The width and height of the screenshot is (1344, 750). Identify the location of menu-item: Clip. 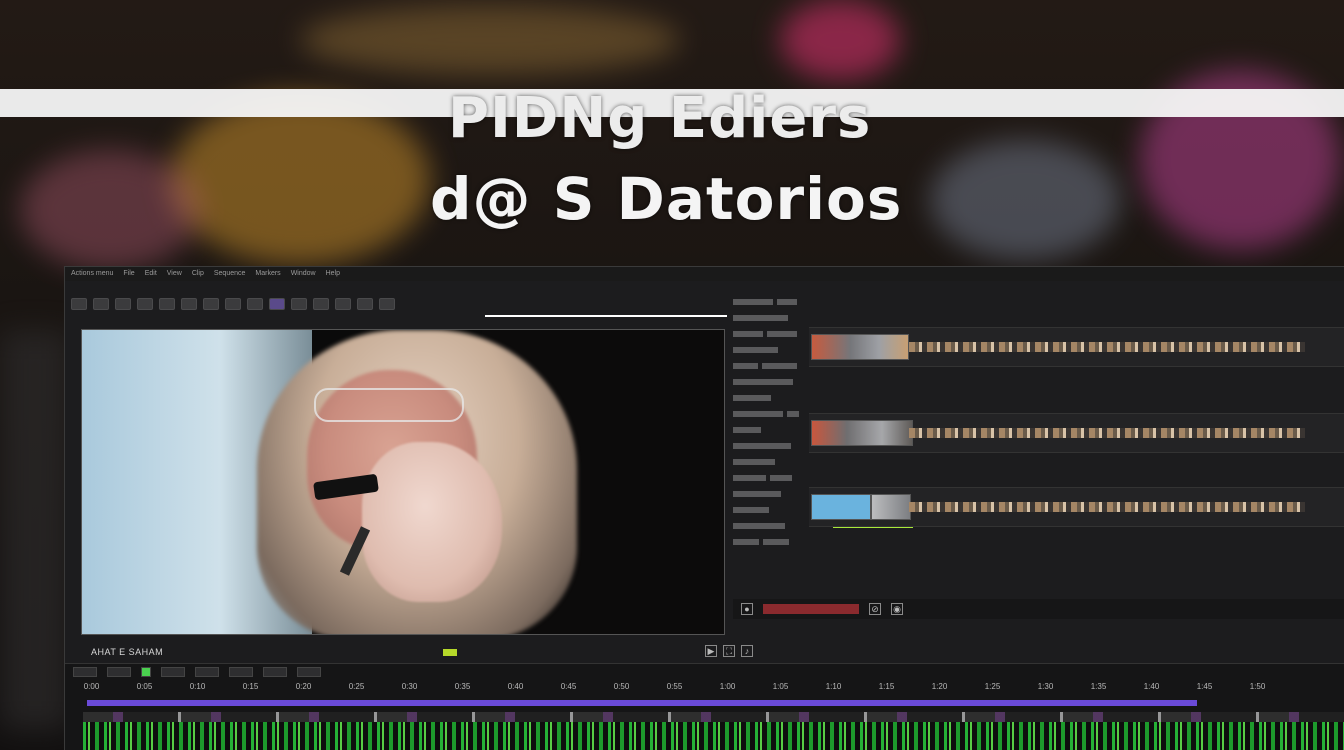
(198, 274).